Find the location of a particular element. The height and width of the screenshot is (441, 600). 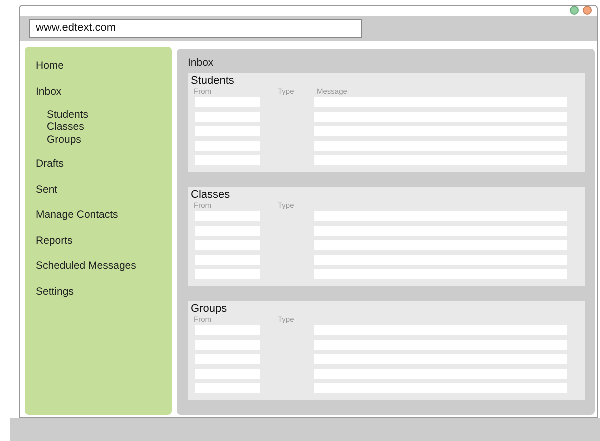

sidebar-item: Settings is located at coordinates (55, 292).